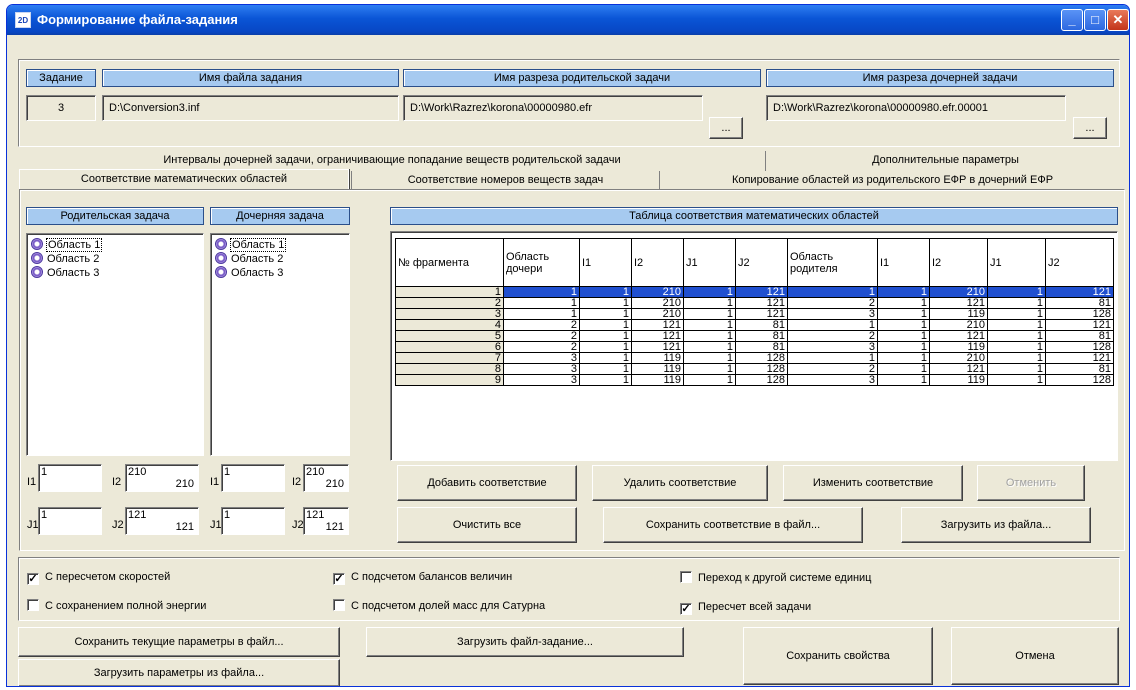 The height and width of the screenshot is (690, 1136). I want to click on tab-math-regions: Соответствие математических областей, so click(184, 179).